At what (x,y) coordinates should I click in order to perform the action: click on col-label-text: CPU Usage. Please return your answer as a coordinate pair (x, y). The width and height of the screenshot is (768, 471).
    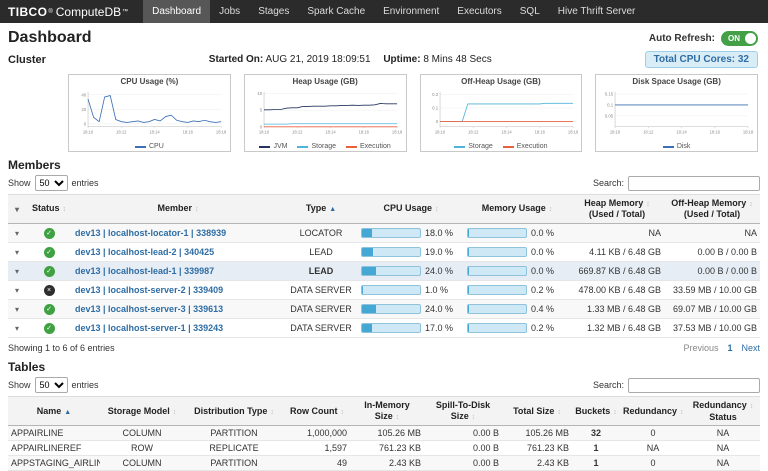
    Looking at the image, I should click on (407, 208).